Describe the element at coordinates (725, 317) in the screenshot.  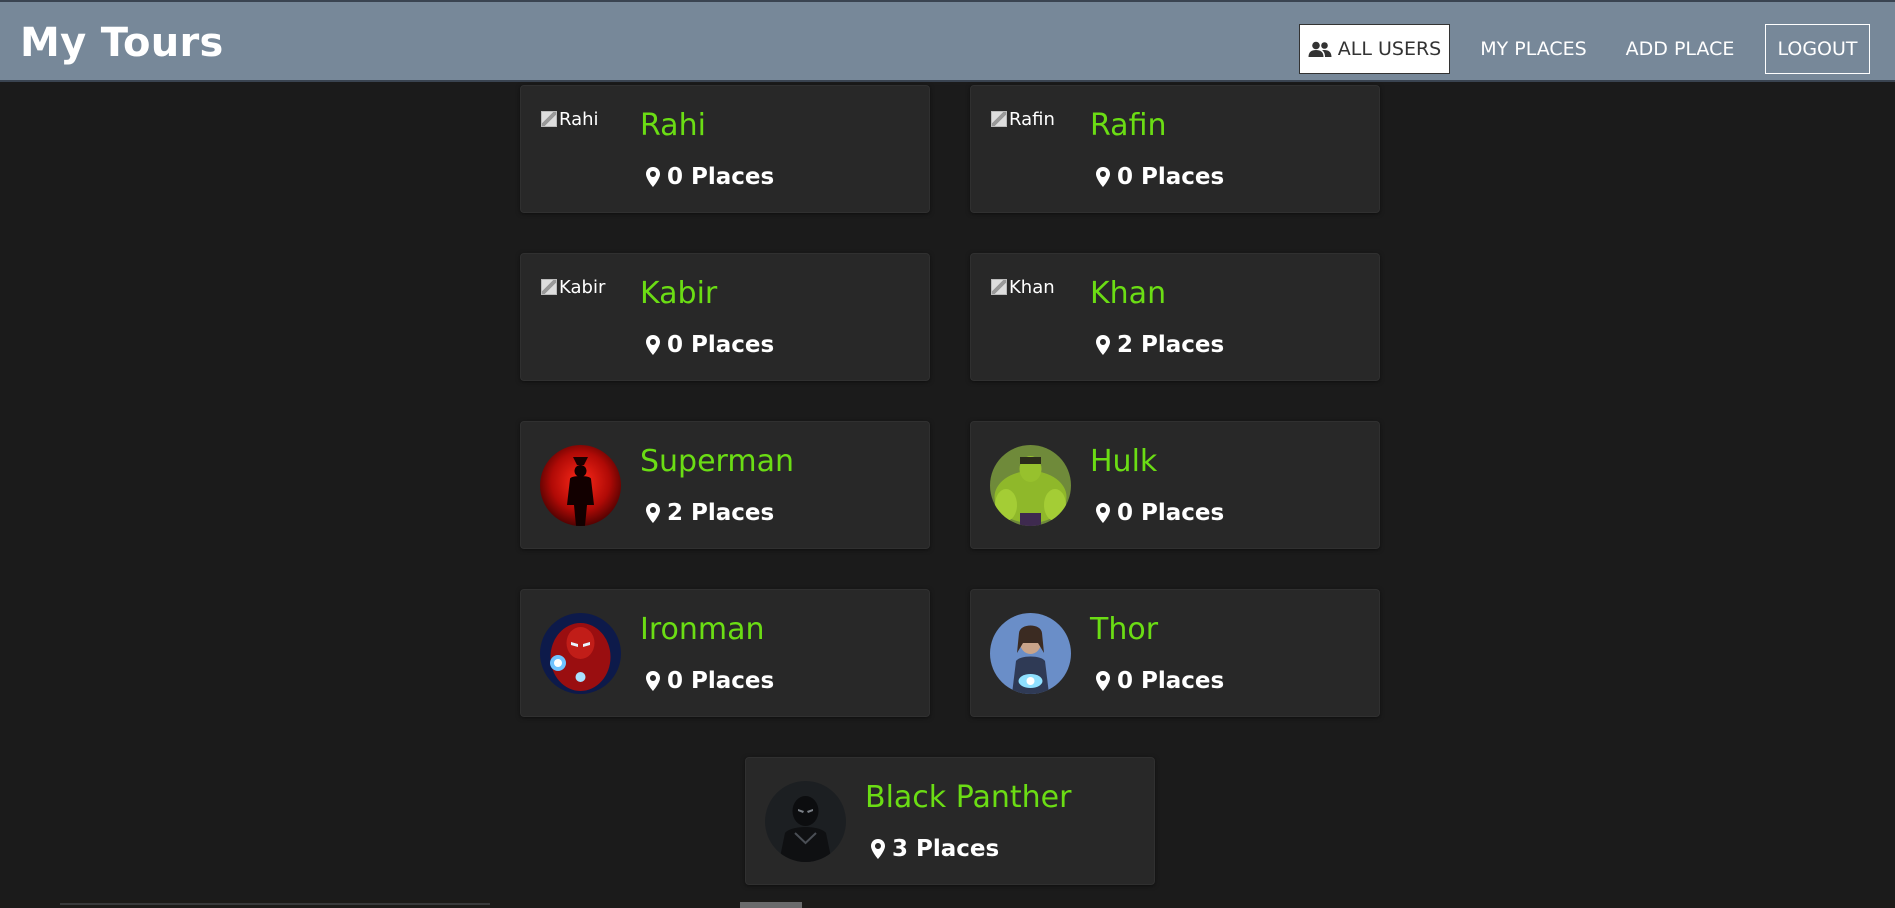
I see `user-card: Kabir Kabir 0 Places` at that location.